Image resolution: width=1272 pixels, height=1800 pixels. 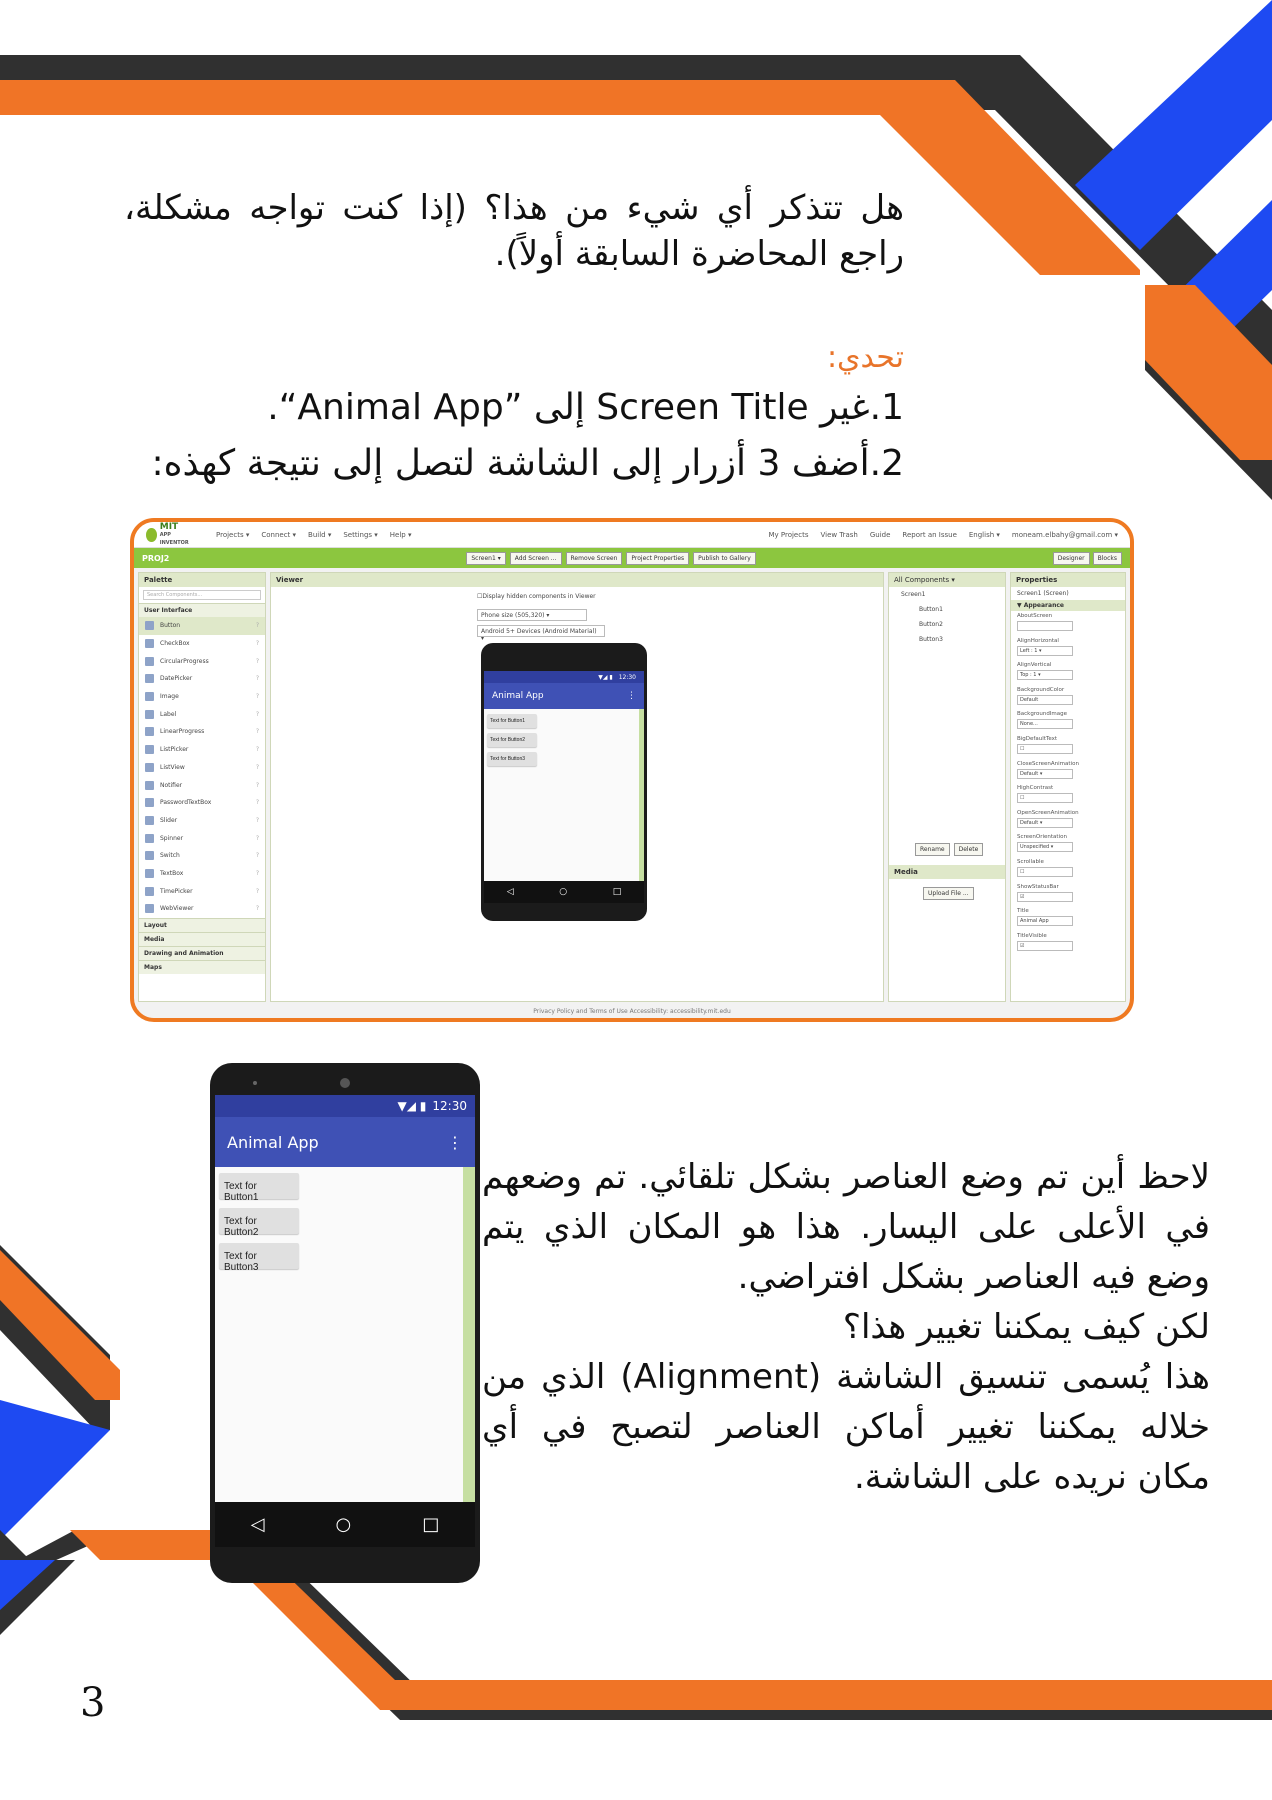 I want to click on category-maps: Maps, so click(x=202, y=966).